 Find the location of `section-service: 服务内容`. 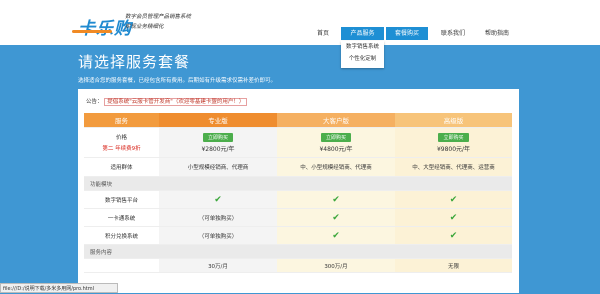

section-service: 服务内容 is located at coordinates (298, 251).